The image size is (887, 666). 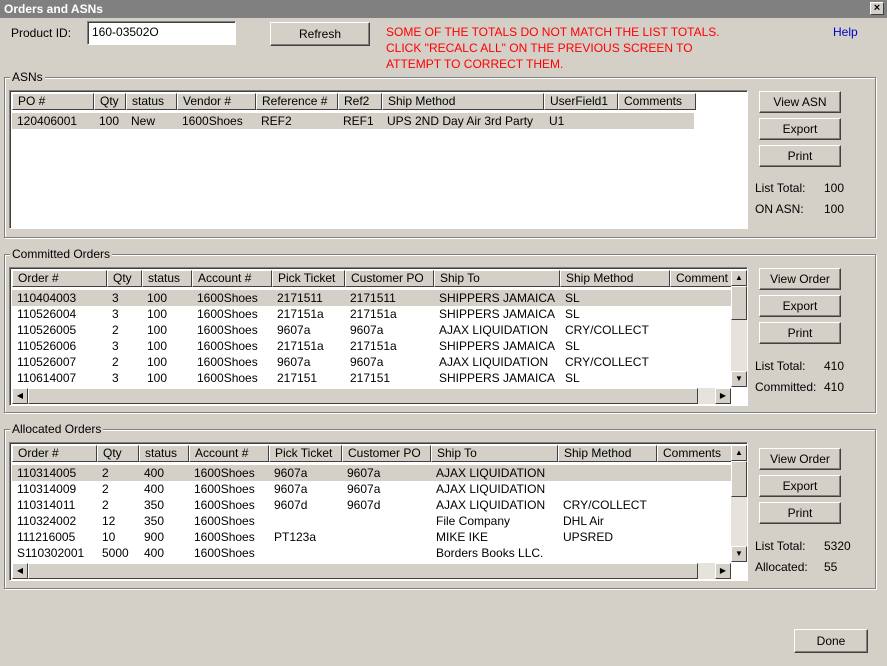 What do you see at coordinates (53, 101) in the screenshot?
I see `column-header-po: PO #` at bounding box center [53, 101].